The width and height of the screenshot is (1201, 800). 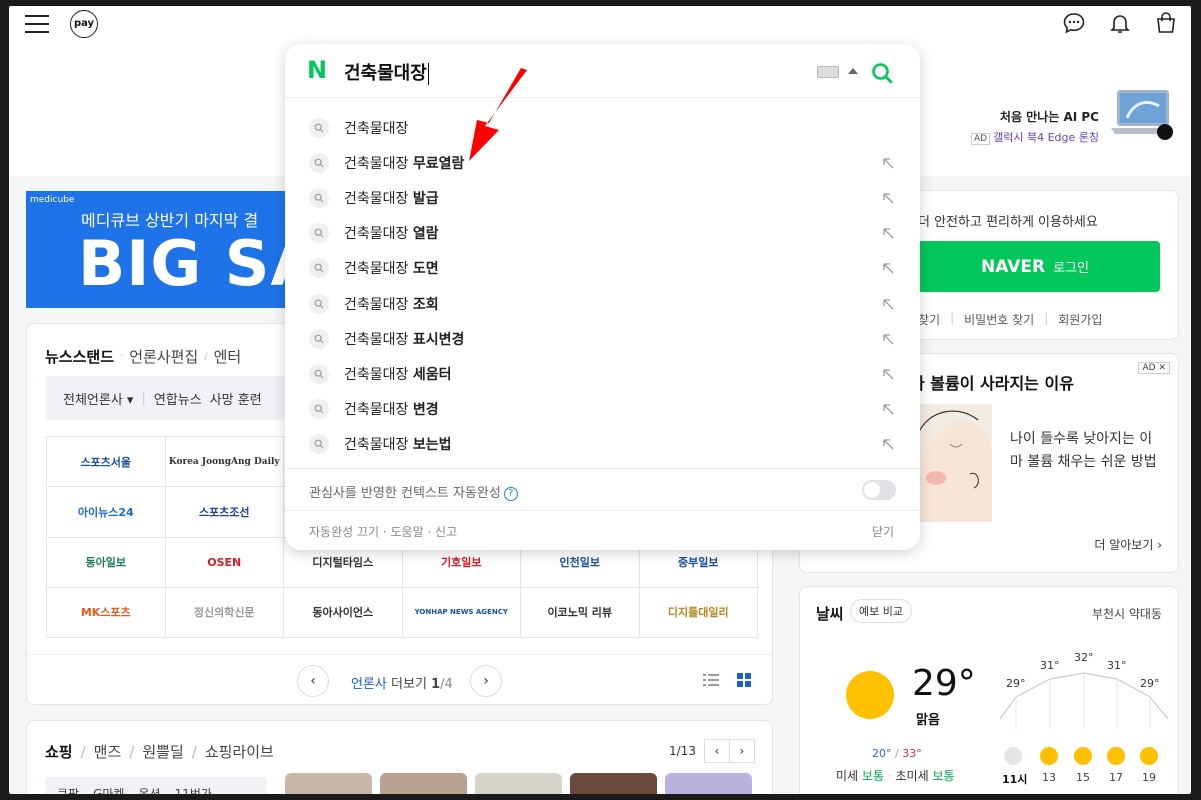 I want to click on newsstand-footer: ‹ 언론사 더보기 1/4 ›, so click(x=399, y=680).